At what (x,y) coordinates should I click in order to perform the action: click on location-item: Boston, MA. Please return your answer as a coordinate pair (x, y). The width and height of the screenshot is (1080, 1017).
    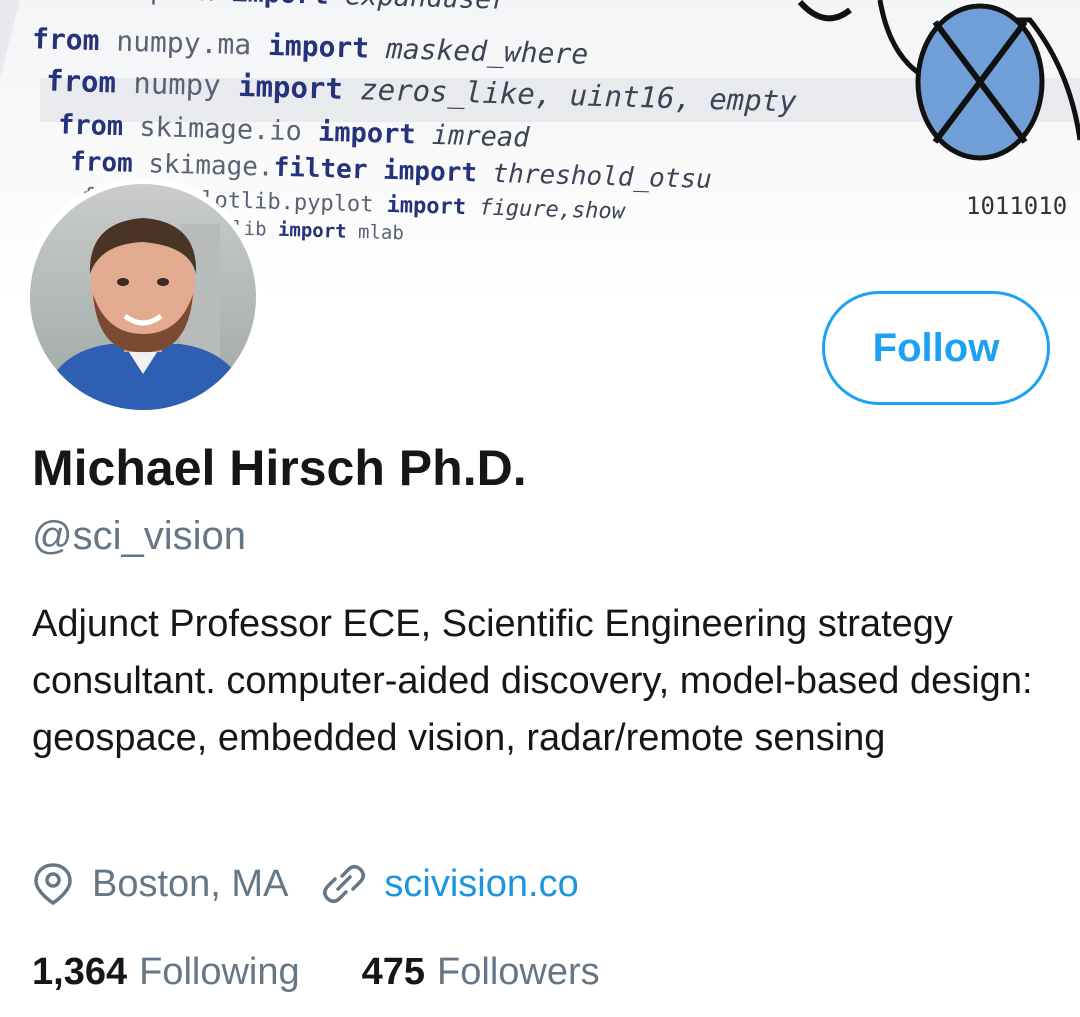
    Looking at the image, I should click on (160, 884).